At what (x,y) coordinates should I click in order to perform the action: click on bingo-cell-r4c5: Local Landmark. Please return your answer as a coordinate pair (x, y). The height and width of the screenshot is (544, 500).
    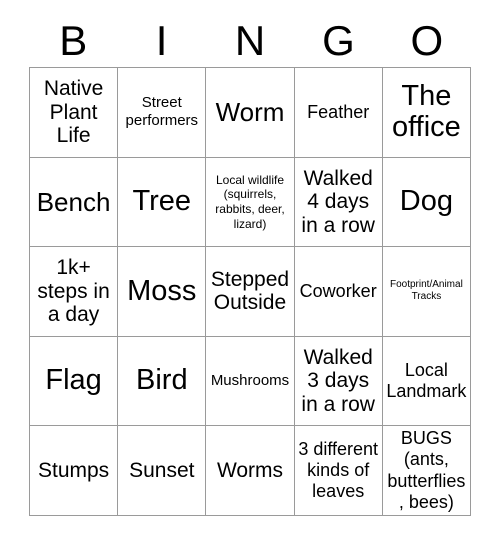
    Looking at the image, I should click on (426, 381).